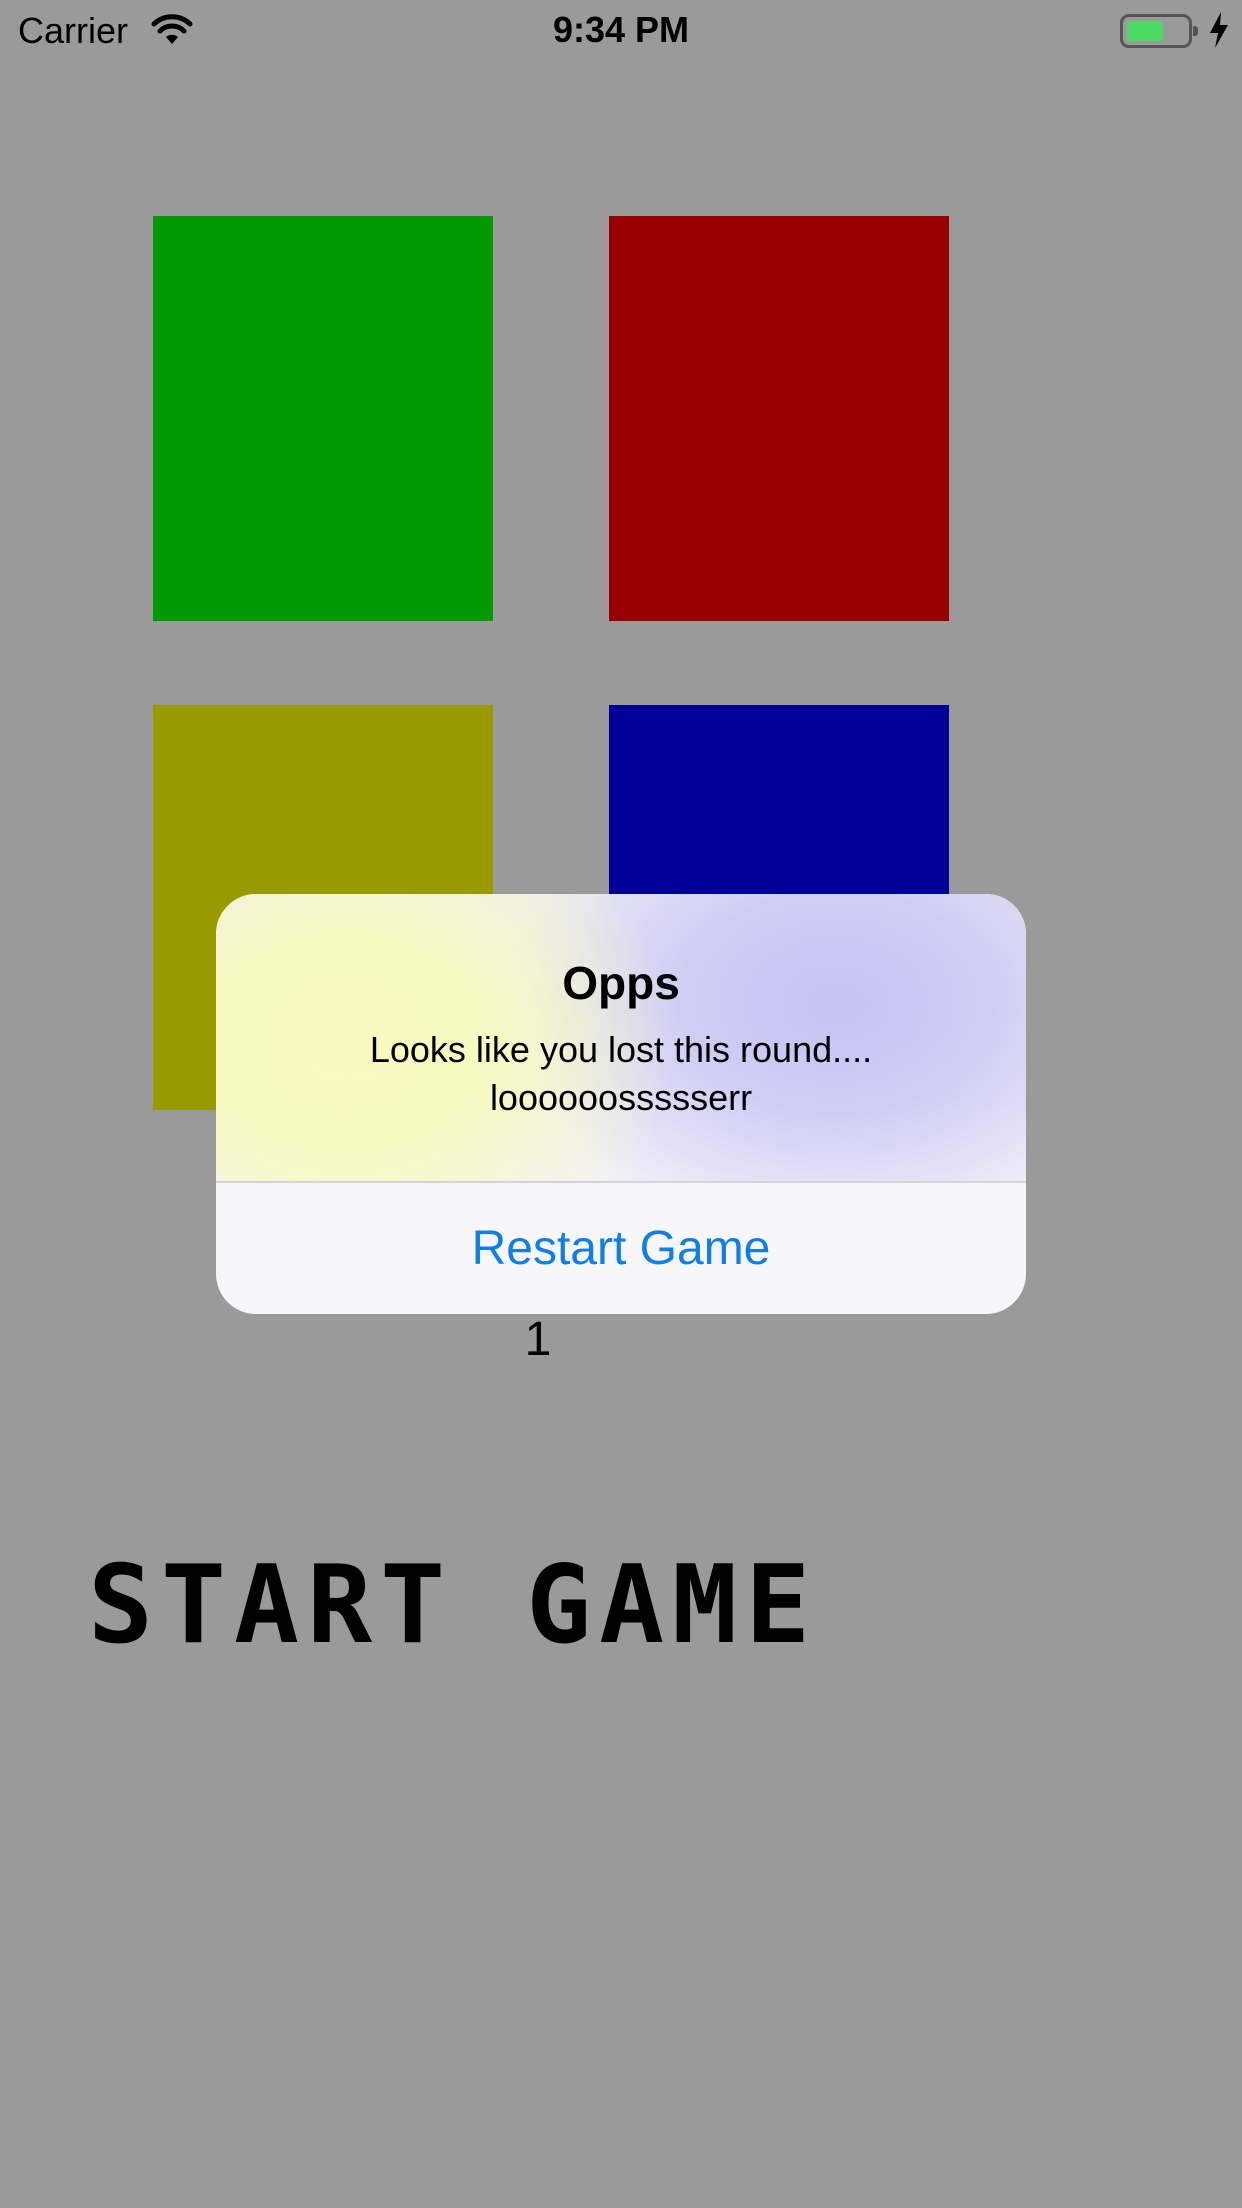 The image size is (1242, 2208). What do you see at coordinates (1145, 31) in the screenshot?
I see `battery-level` at bounding box center [1145, 31].